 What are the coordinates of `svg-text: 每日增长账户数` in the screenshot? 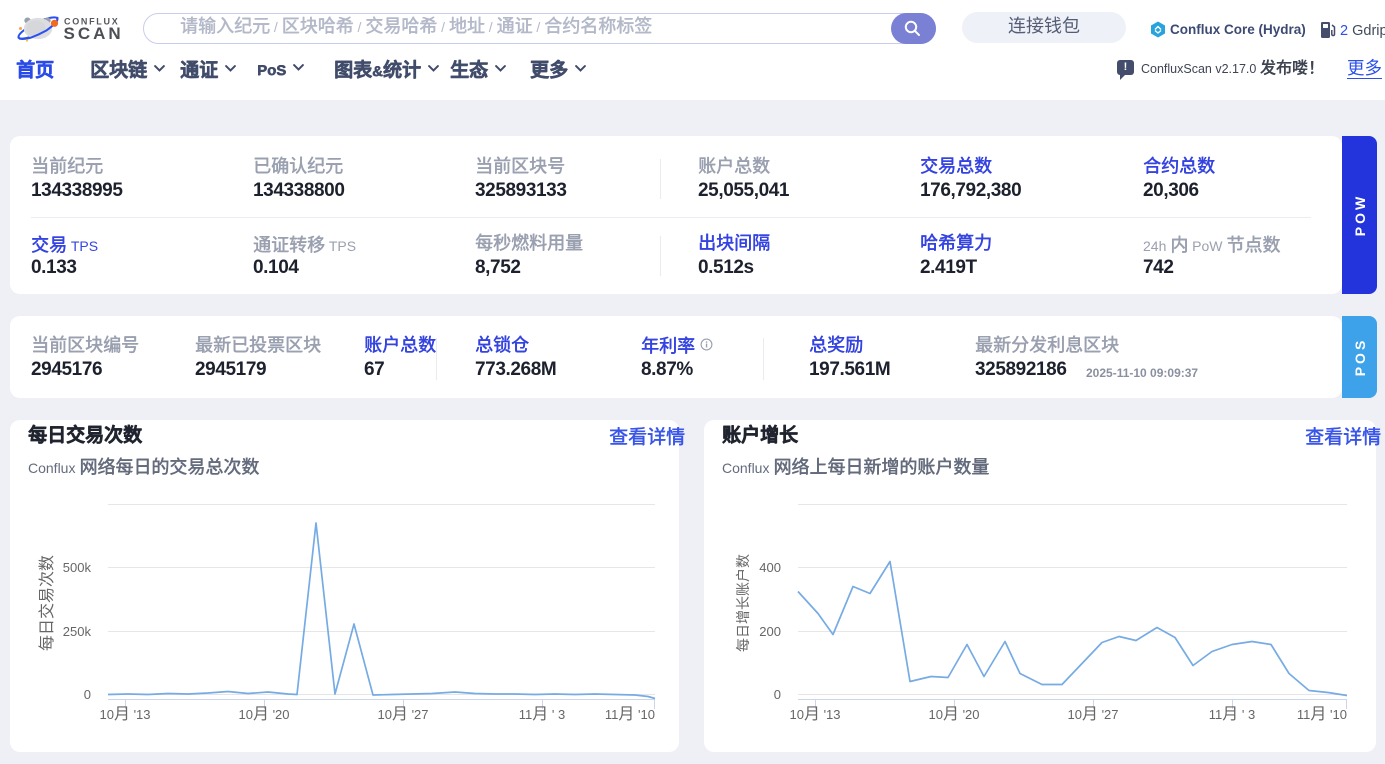 It's located at (743, 603).